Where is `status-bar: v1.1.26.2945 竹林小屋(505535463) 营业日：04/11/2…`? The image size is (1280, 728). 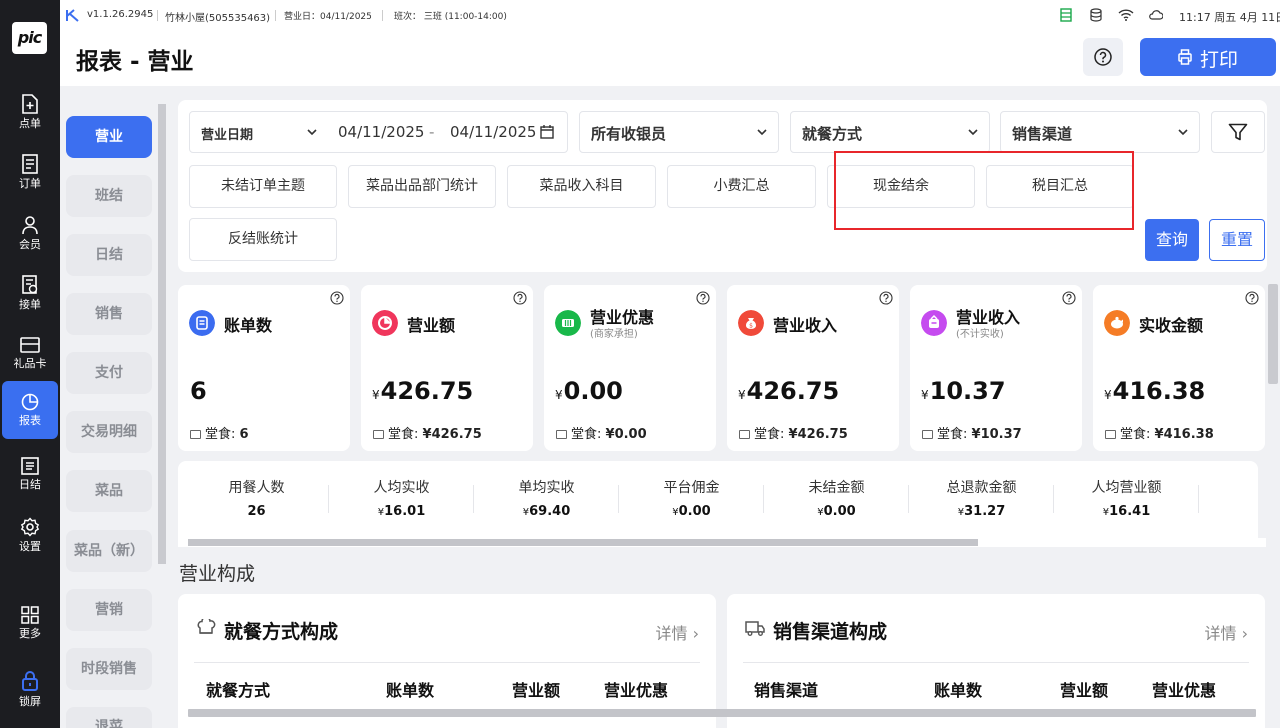
status-bar: v1.1.26.2945 竹林小屋(505535463) 营业日：04/11/2… is located at coordinates (670, 15).